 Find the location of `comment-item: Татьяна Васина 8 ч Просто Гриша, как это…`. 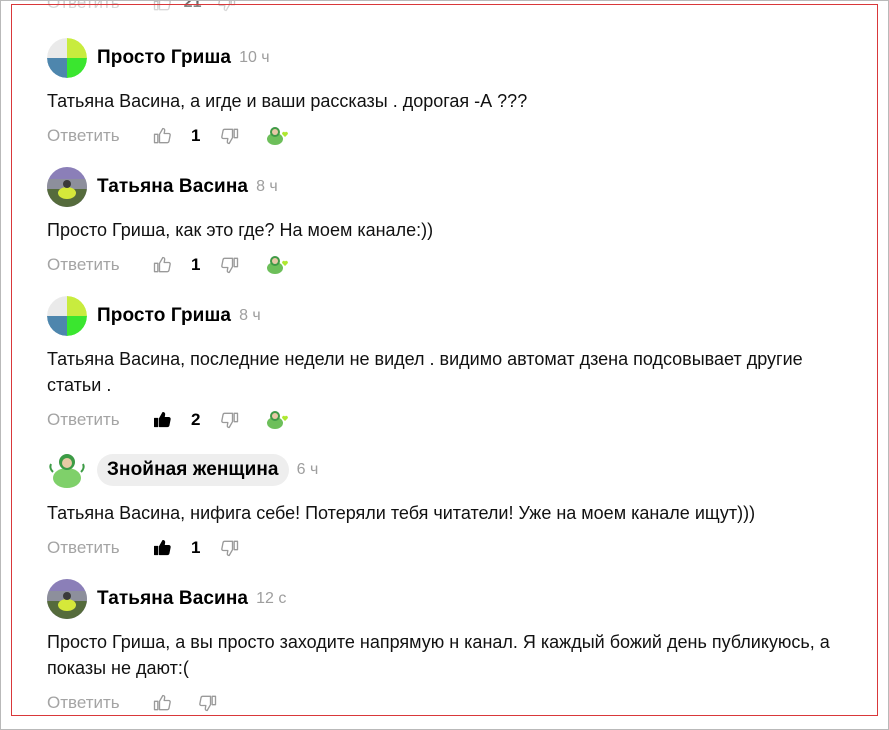

comment-item: Татьяна Васина 8 ч Просто Гриша, как это… is located at coordinates (442, 222).